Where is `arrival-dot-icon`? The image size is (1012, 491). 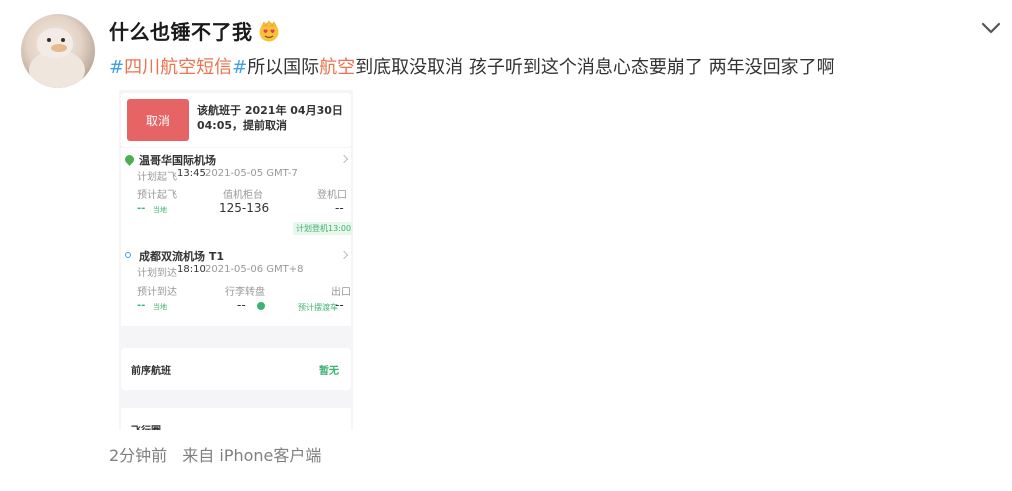 arrival-dot-icon is located at coordinates (128, 255).